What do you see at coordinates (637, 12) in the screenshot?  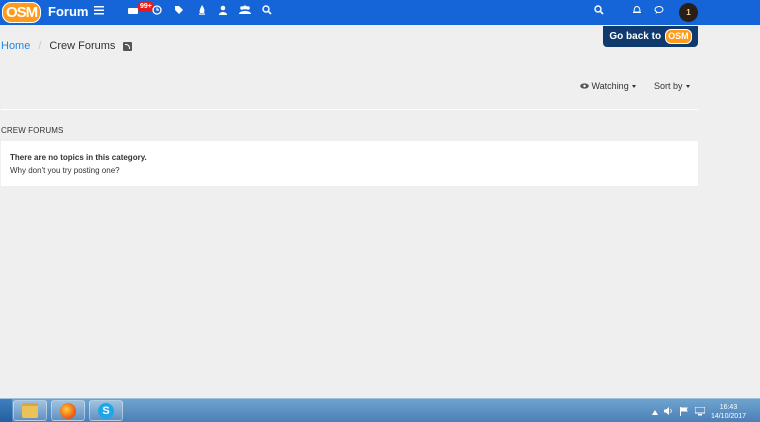 I see `notifications-bell-icon` at bounding box center [637, 12].